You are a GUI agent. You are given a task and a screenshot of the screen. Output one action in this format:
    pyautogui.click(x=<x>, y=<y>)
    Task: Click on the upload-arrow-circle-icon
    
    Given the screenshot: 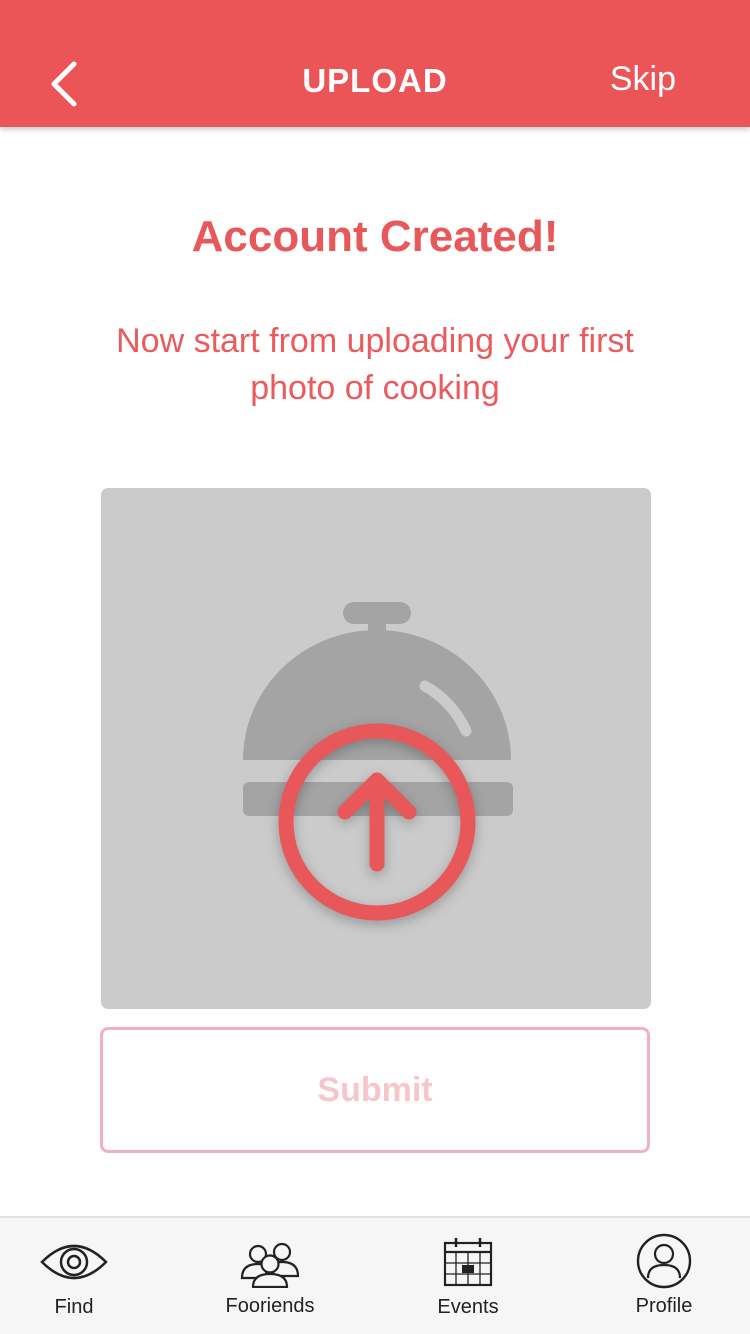 What is the action you would take?
    pyautogui.click(x=377, y=822)
    